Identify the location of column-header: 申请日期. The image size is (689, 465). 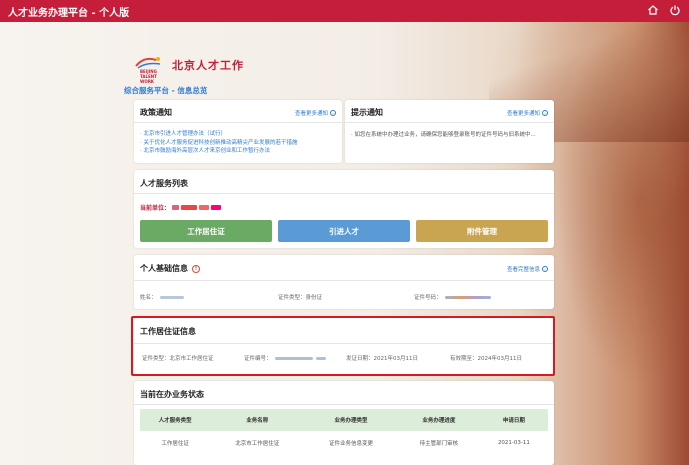
(513, 420).